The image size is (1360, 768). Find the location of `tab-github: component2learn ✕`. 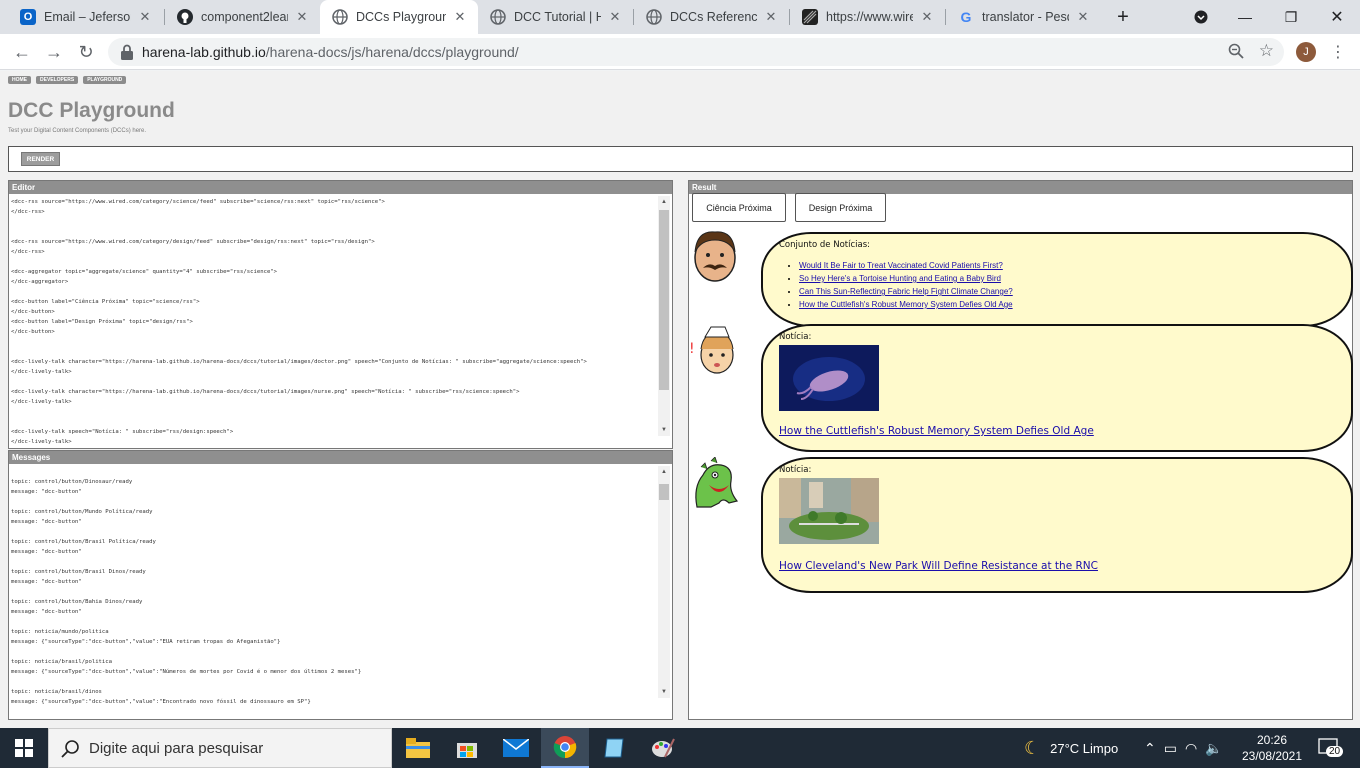

tab-github: component2learn ✕ is located at coordinates (242, 17).